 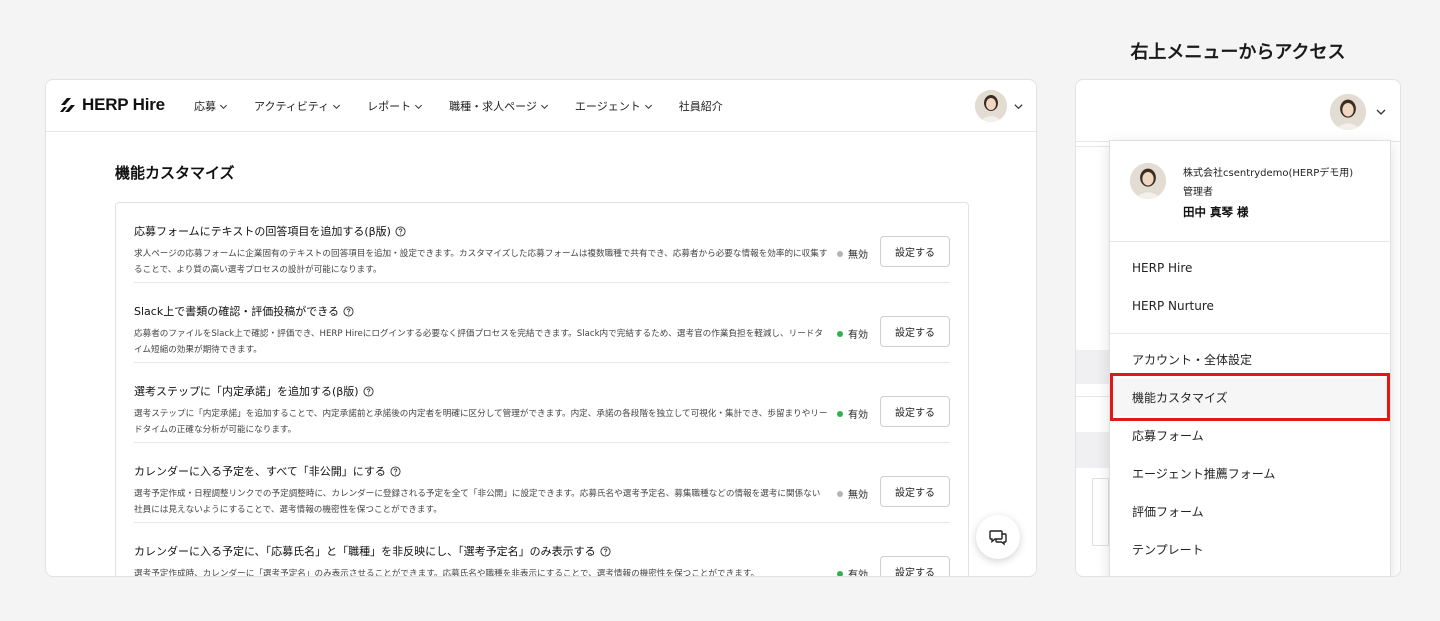 What do you see at coordinates (67, 105) in the screenshot?
I see `herp-logo-icon` at bounding box center [67, 105].